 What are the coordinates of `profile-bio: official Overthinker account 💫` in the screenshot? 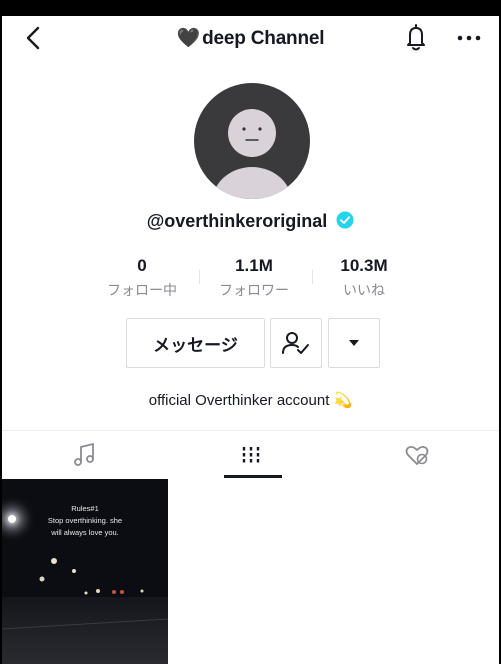 It's located at (250, 400).